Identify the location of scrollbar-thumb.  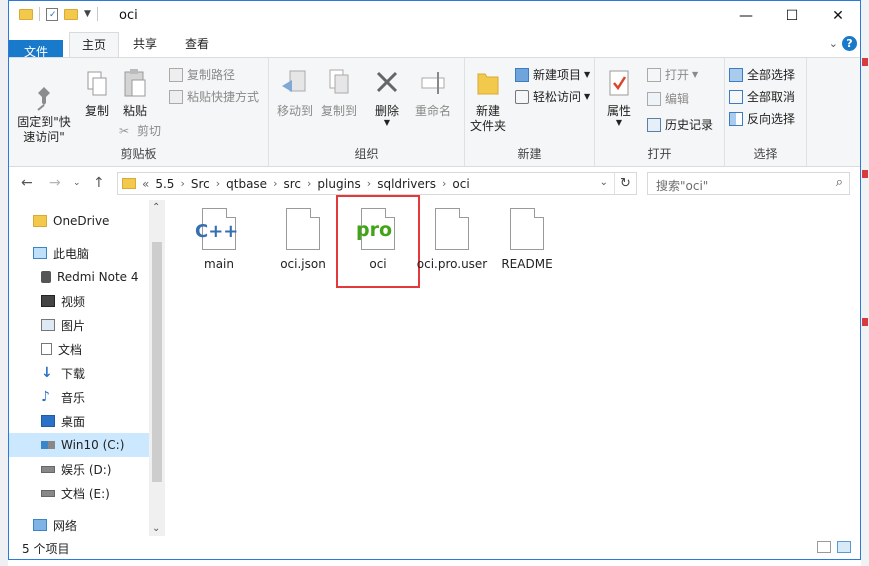
(157, 362).